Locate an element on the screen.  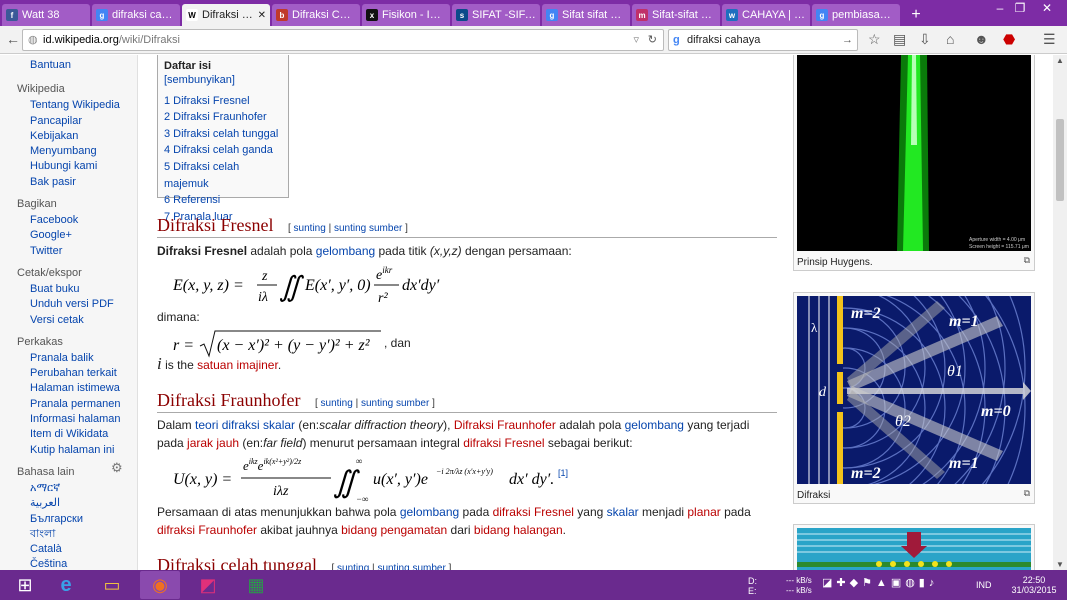
scrollbar-thumb is located at coordinates (1060, 160).